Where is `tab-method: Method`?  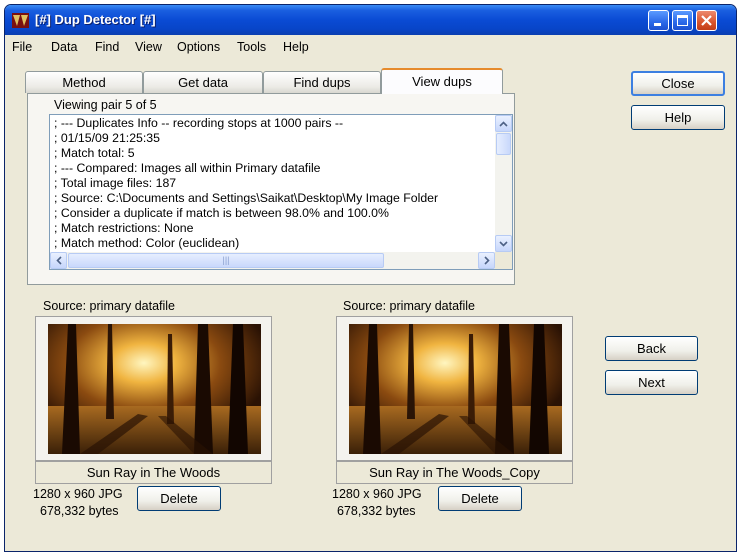 tab-method: Method is located at coordinates (84, 82).